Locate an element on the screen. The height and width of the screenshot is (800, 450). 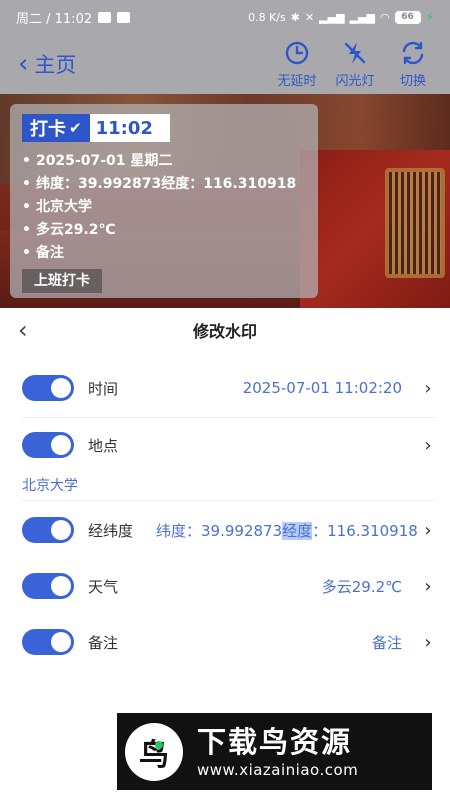
sheet-title: 修改水印 is located at coordinates (224, 331).